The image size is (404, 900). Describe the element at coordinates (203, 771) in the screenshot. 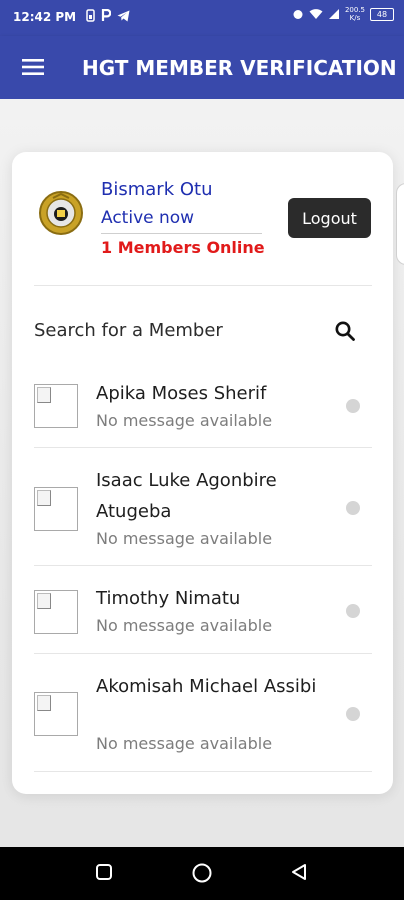

I see `row-divider` at that location.